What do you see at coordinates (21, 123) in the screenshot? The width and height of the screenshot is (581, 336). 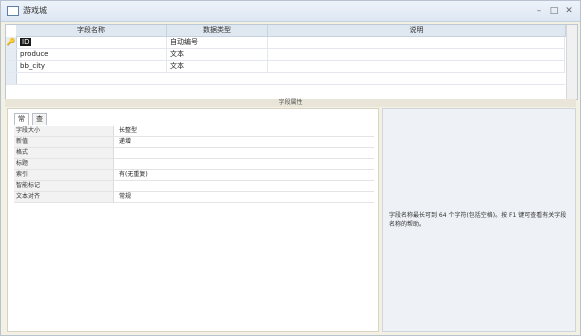 I see `tab-general: 常规` at bounding box center [21, 123].